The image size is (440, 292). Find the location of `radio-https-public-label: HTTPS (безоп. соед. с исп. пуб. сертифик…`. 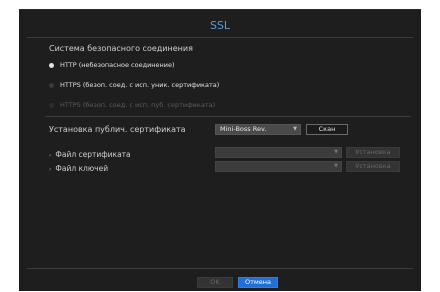

radio-https-public-label: HTTPS (безоп. соед. с исп. пуб. сертифик… is located at coordinates (138, 105).